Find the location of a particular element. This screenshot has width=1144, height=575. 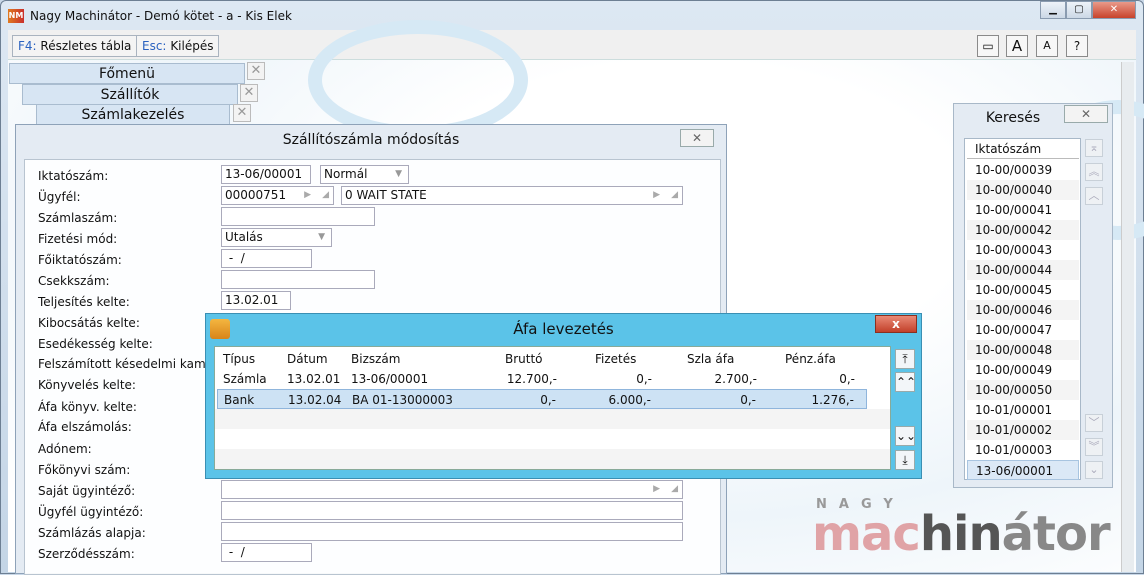

table-cell: Típus is located at coordinates (239, 359).